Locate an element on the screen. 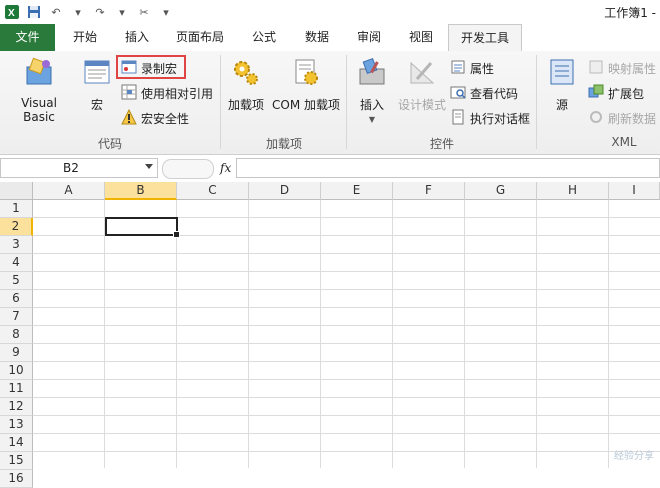 The width and height of the screenshot is (660, 488). row-header-13: 13 is located at coordinates (16, 425).